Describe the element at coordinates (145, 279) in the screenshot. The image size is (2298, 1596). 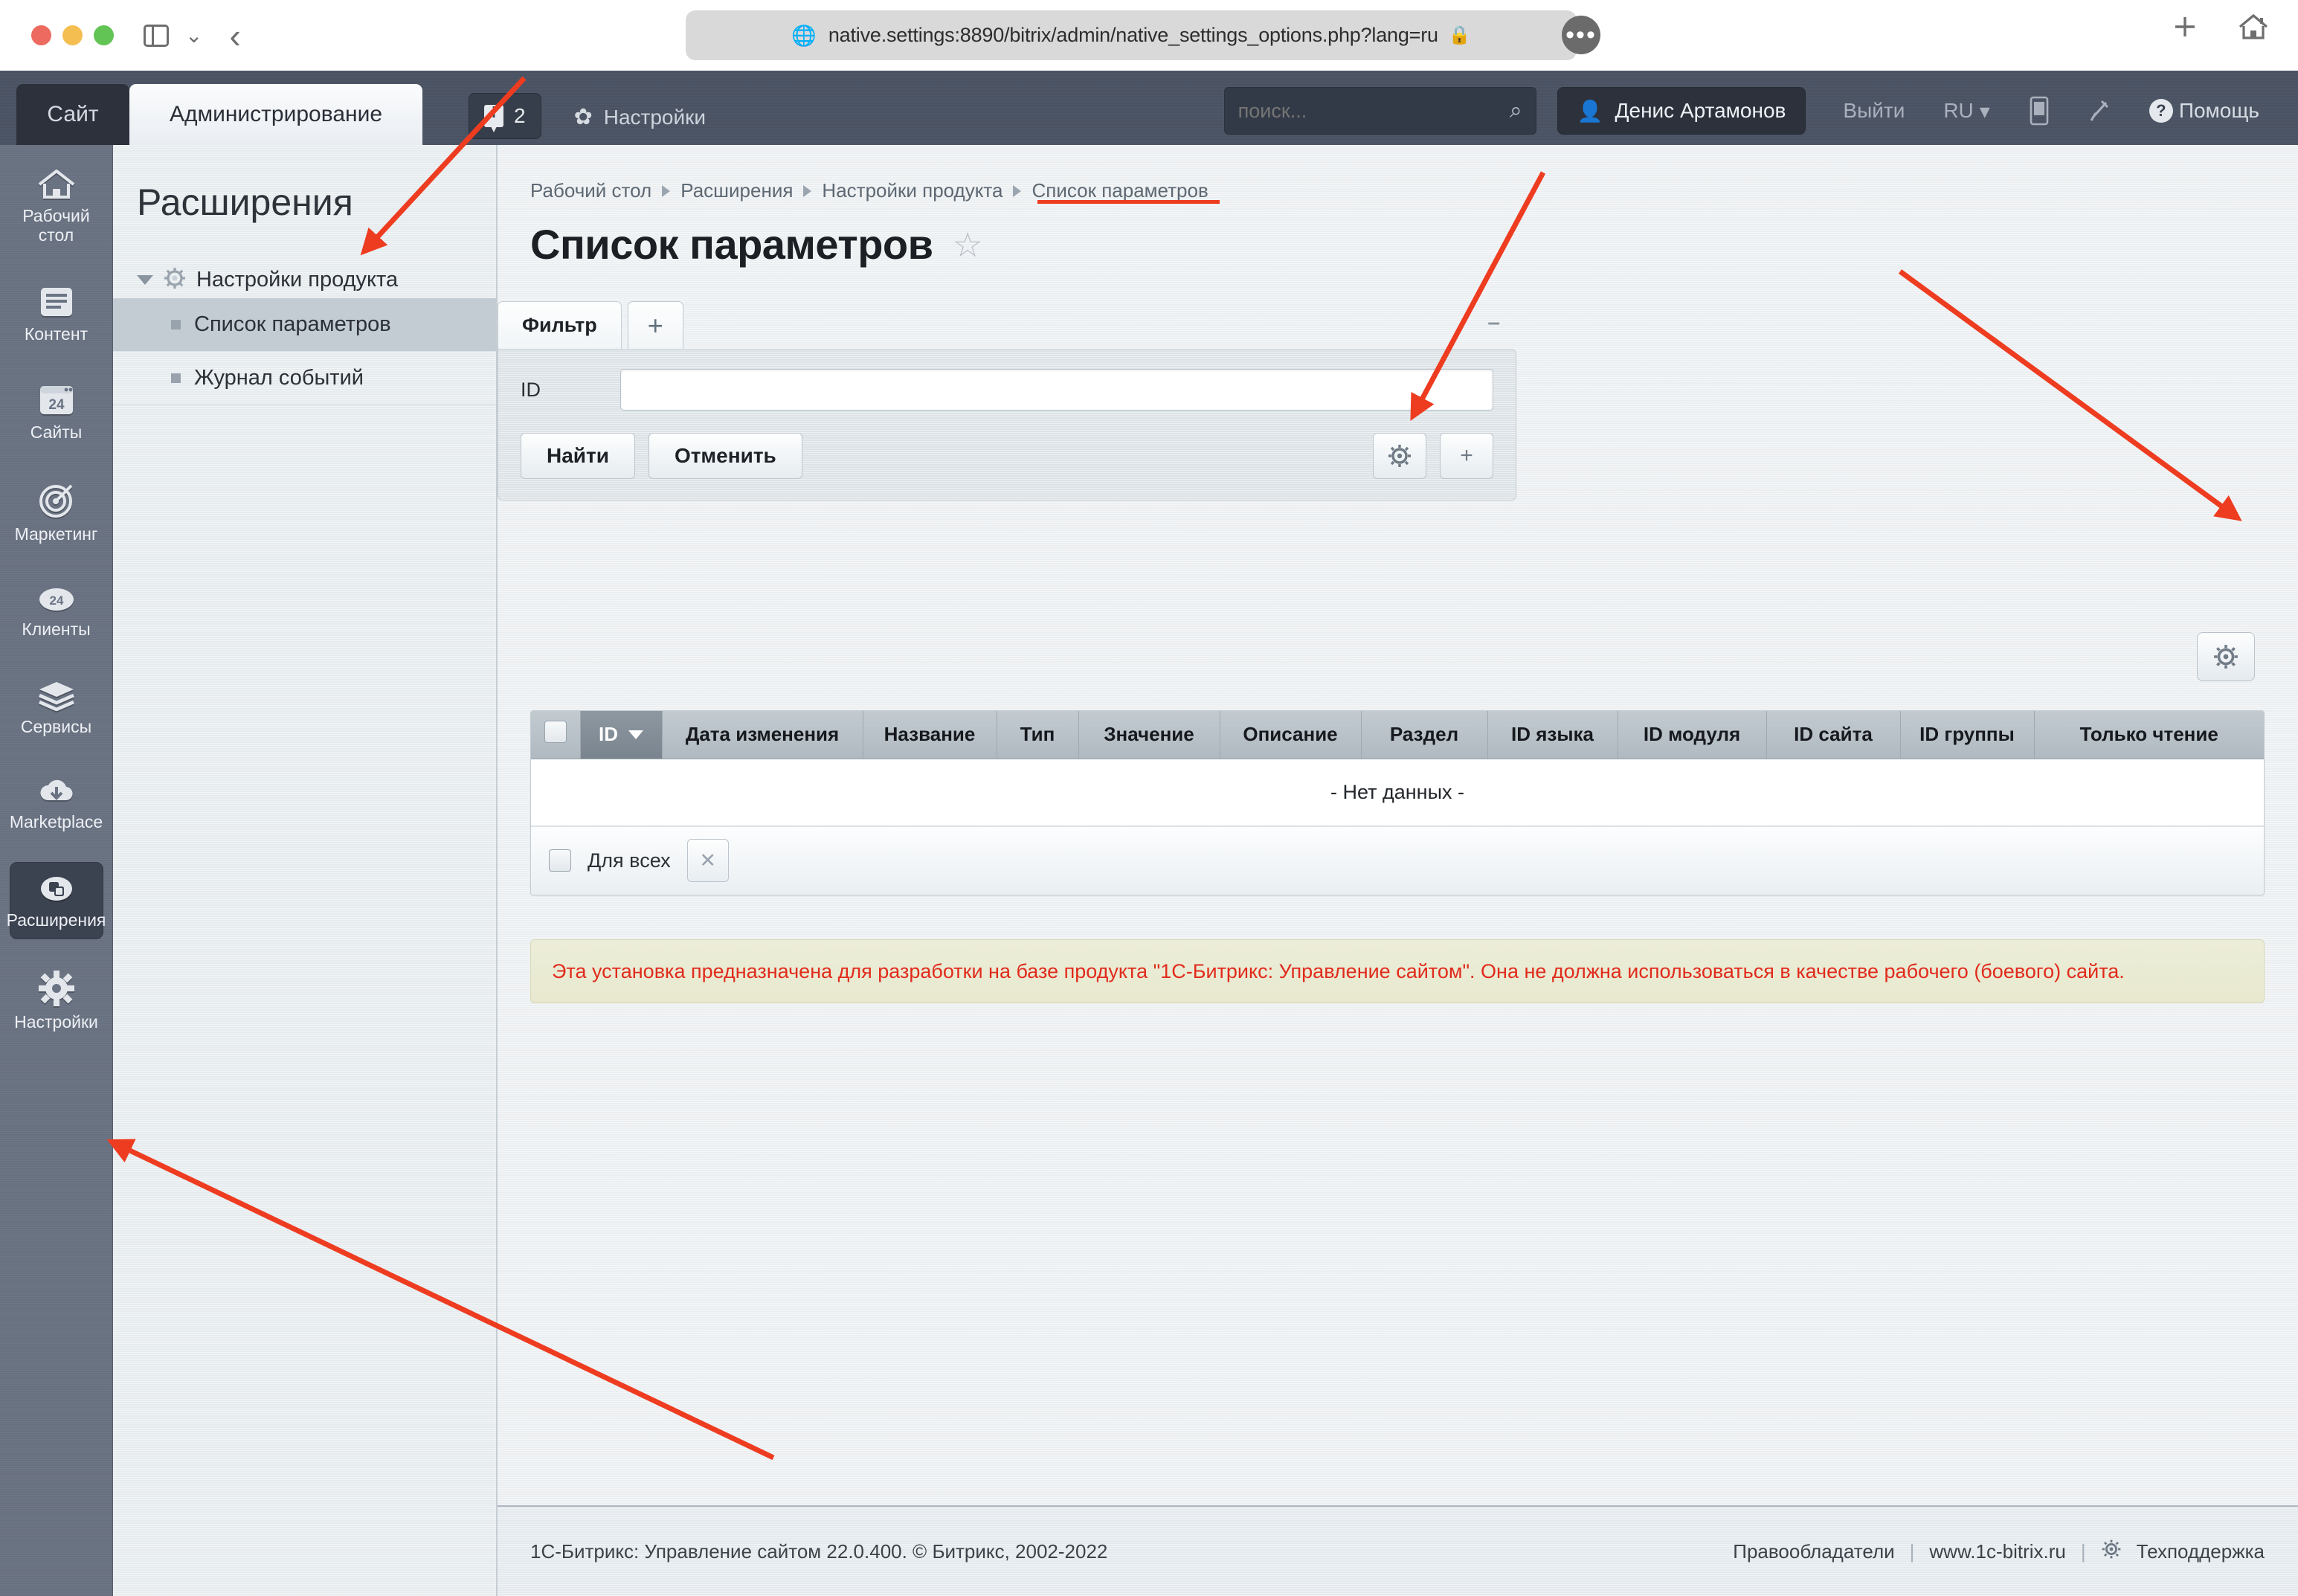
I see `caret-down-icon` at that location.